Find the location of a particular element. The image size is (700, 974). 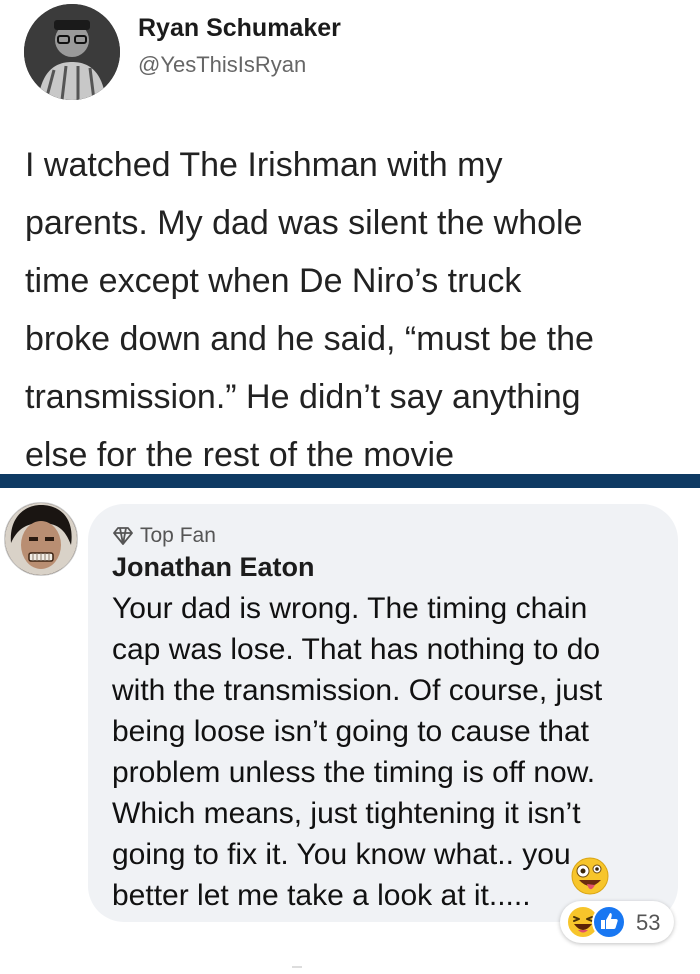

reaction-summary: 53 is located at coordinates (617, 922).